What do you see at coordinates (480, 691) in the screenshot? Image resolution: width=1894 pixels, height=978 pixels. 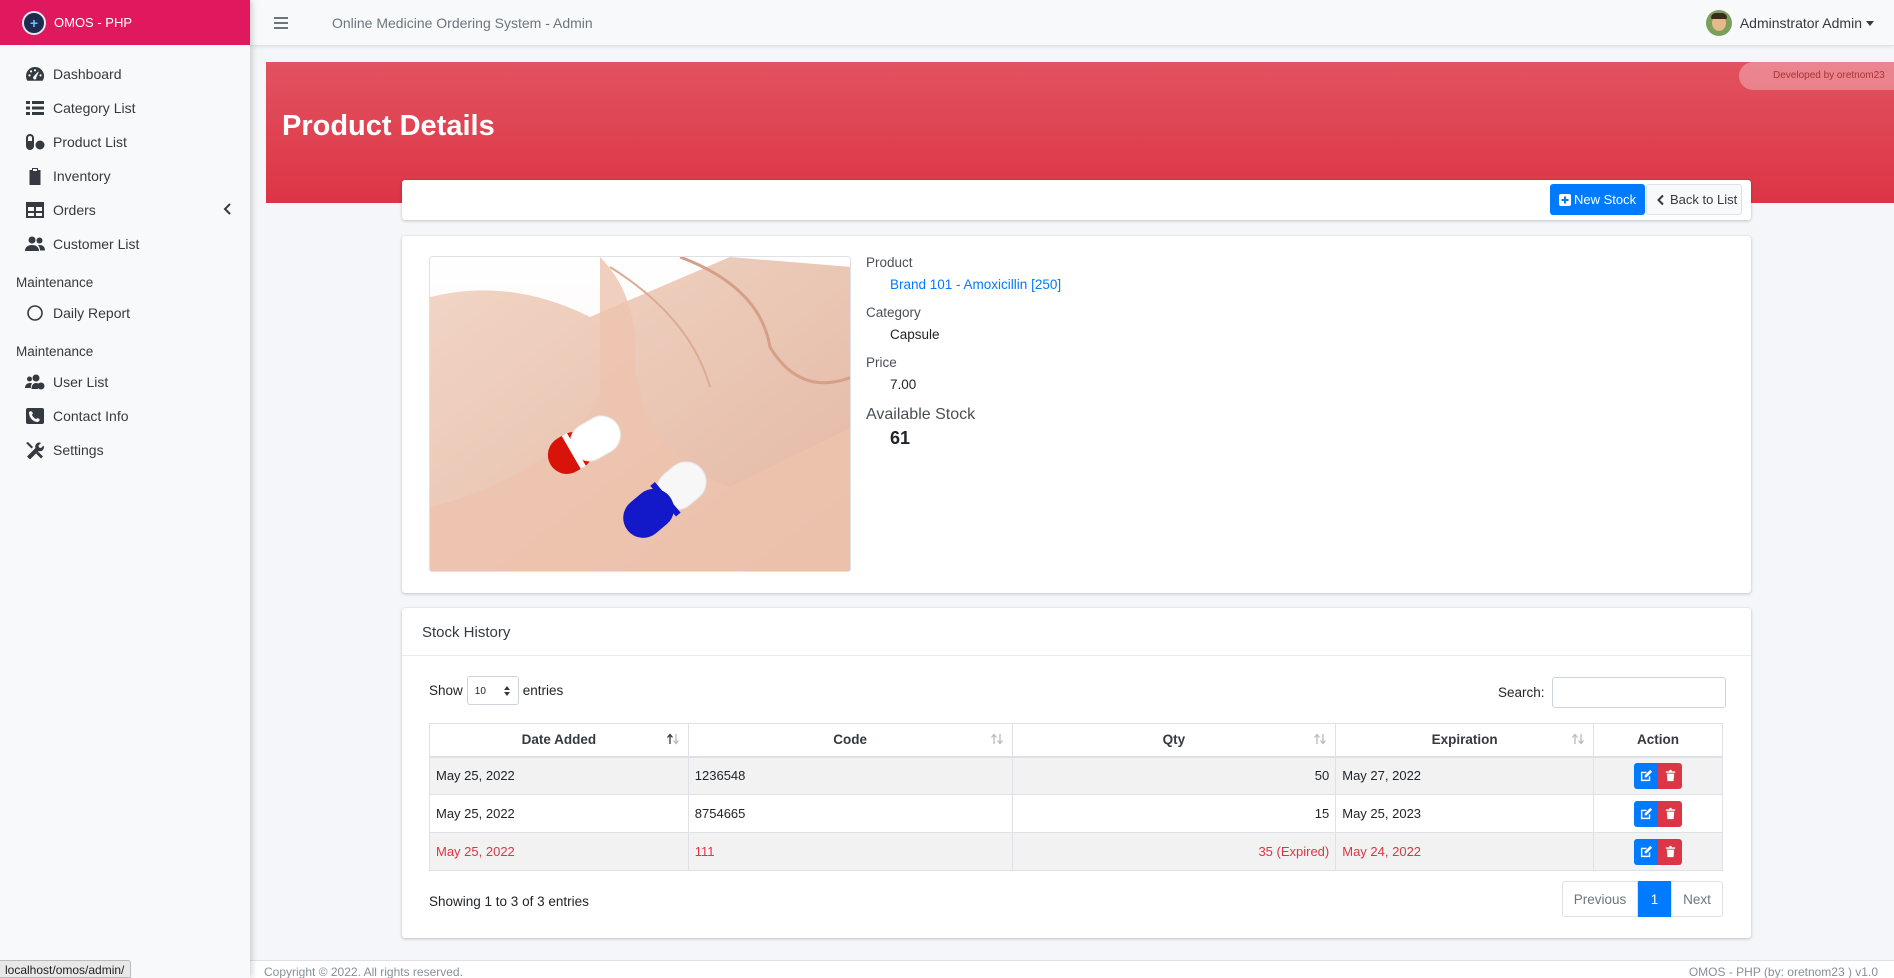 I see `entries-select-value: 10` at bounding box center [480, 691].